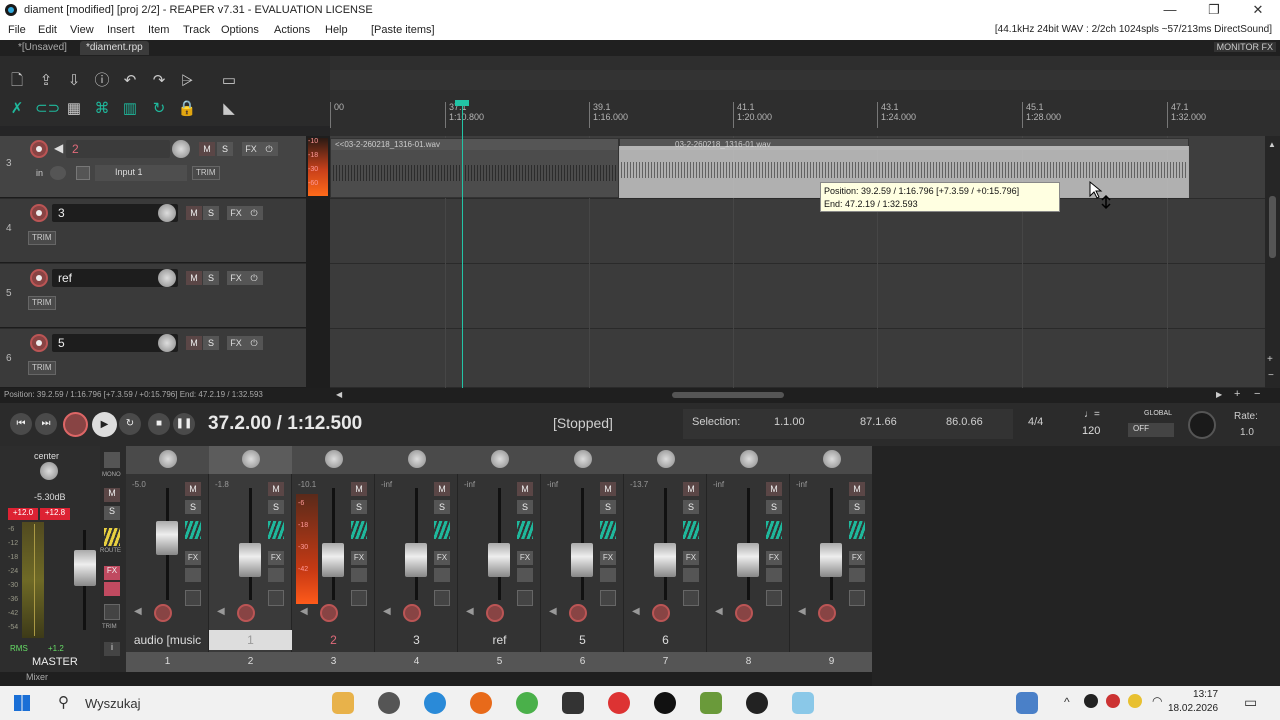 The height and width of the screenshot is (720, 1280). I want to click on strip-name: 6, so click(665, 640).